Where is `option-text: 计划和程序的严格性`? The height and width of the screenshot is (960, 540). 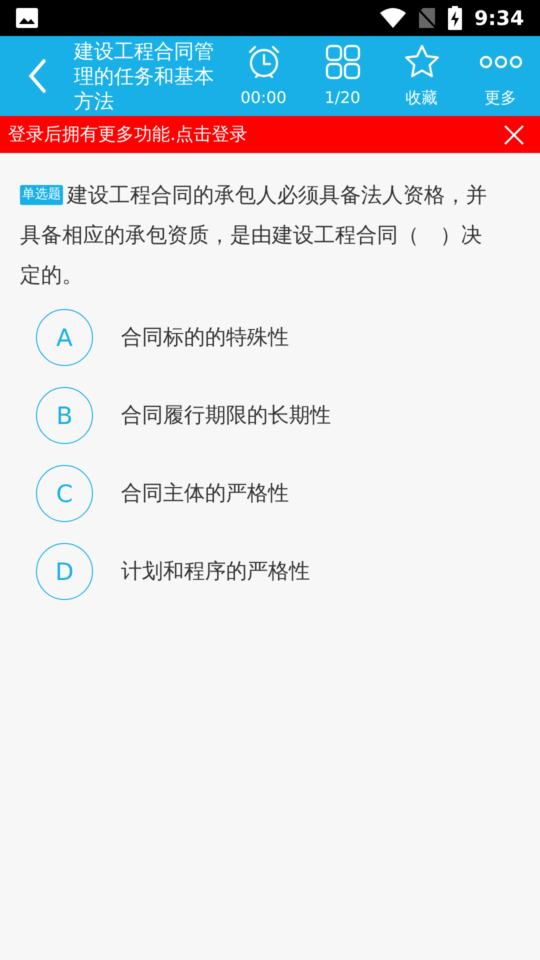 option-text: 计划和程序的严格性 is located at coordinates (215, 571).